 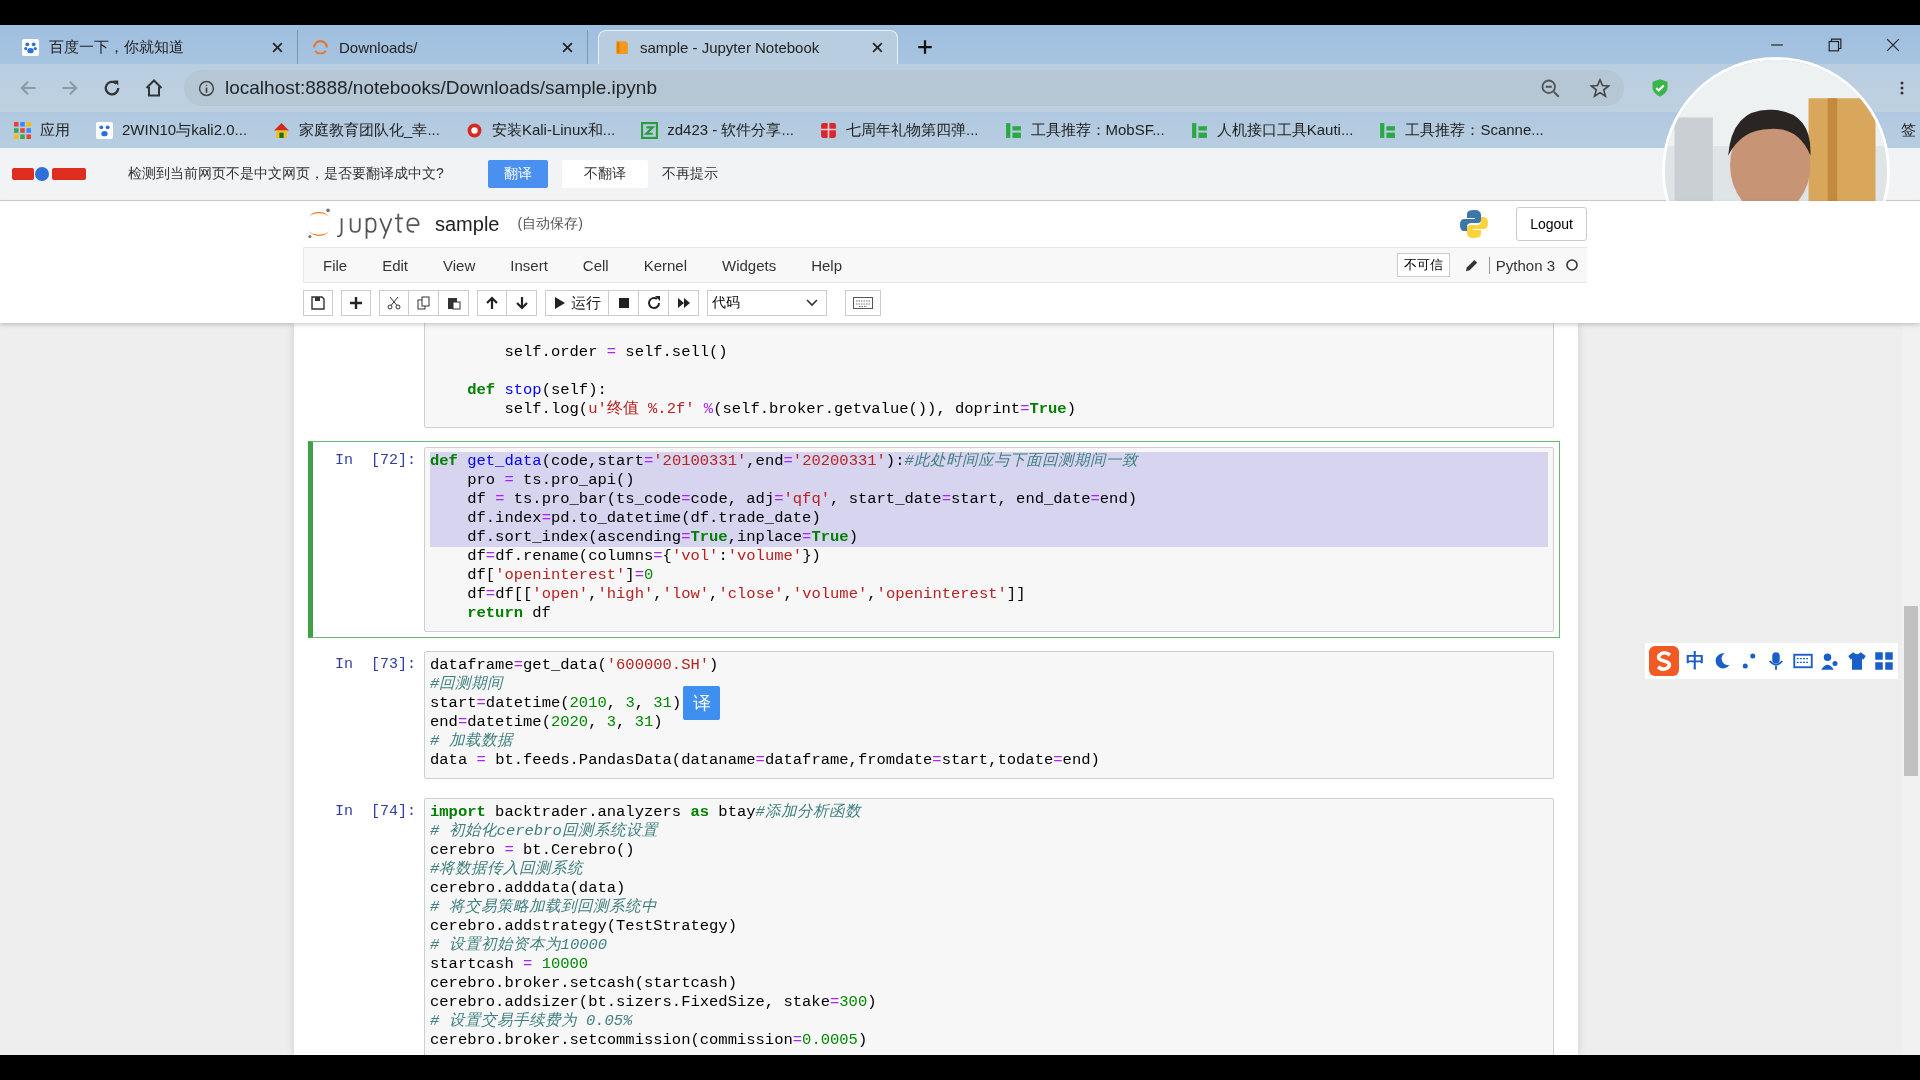 What do you see at coordinates (528, 888) in the screenshot?
I see `code-line: cerebro.adddata(data)` at bounding box center [528, 888].